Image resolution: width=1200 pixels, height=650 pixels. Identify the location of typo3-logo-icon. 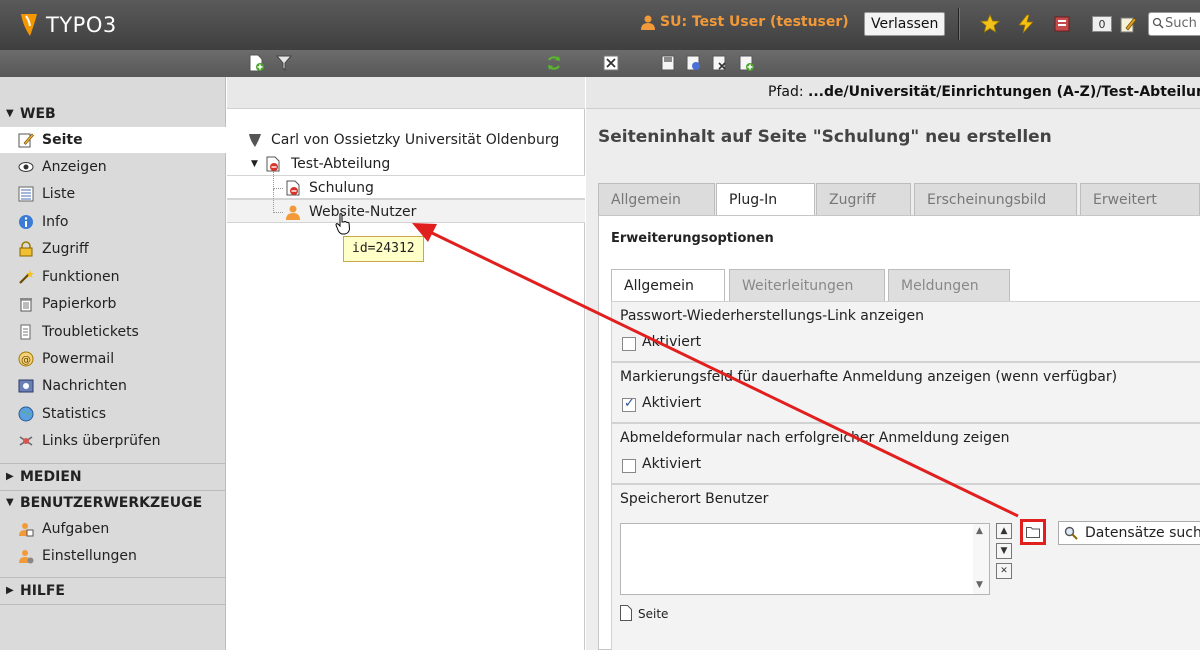
(29, 25).